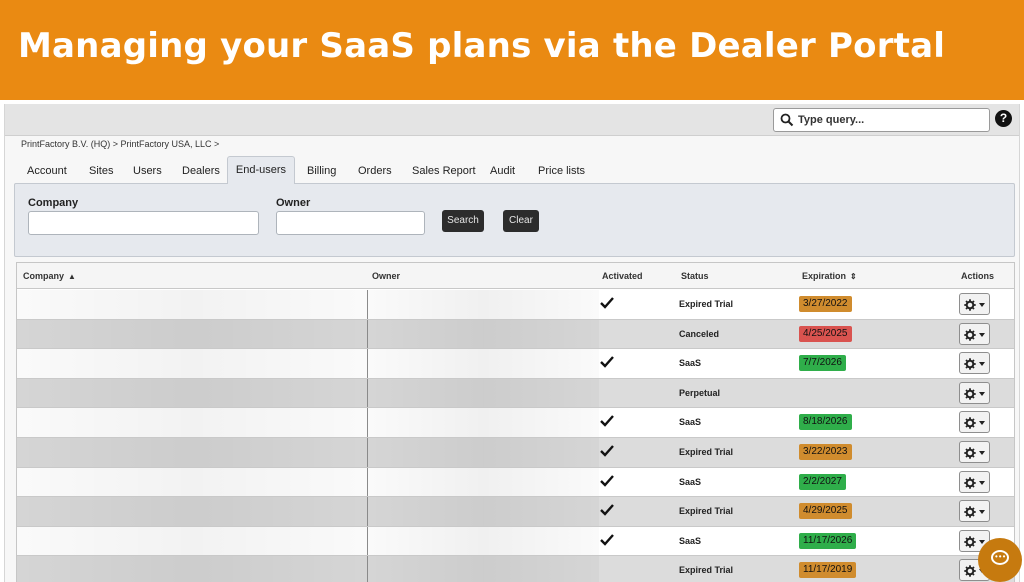 Image resolution: width=1024 pixels, height=582 pixels. What do you see at coordinates (825, 304) in the screenshot?
I see `expiration-badge: 3/27/2022` at bounding box center [825, 304].